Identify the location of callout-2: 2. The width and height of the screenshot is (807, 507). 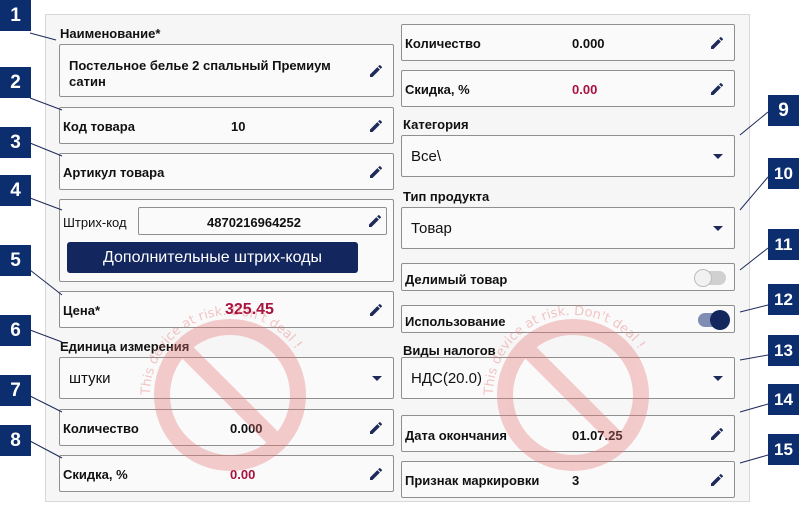
(15, 82).